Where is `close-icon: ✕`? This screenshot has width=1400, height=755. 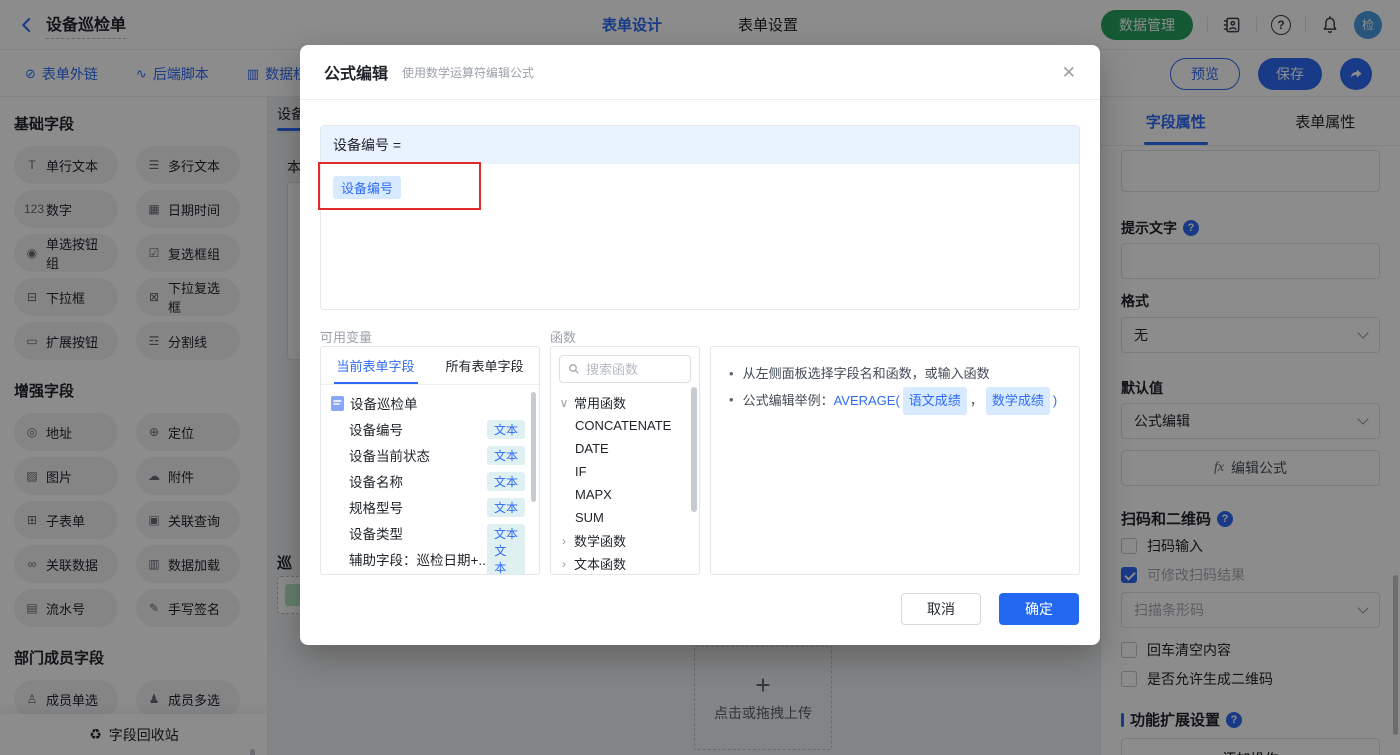
close-icon: ✕ is located at coordinates (1069, 73).